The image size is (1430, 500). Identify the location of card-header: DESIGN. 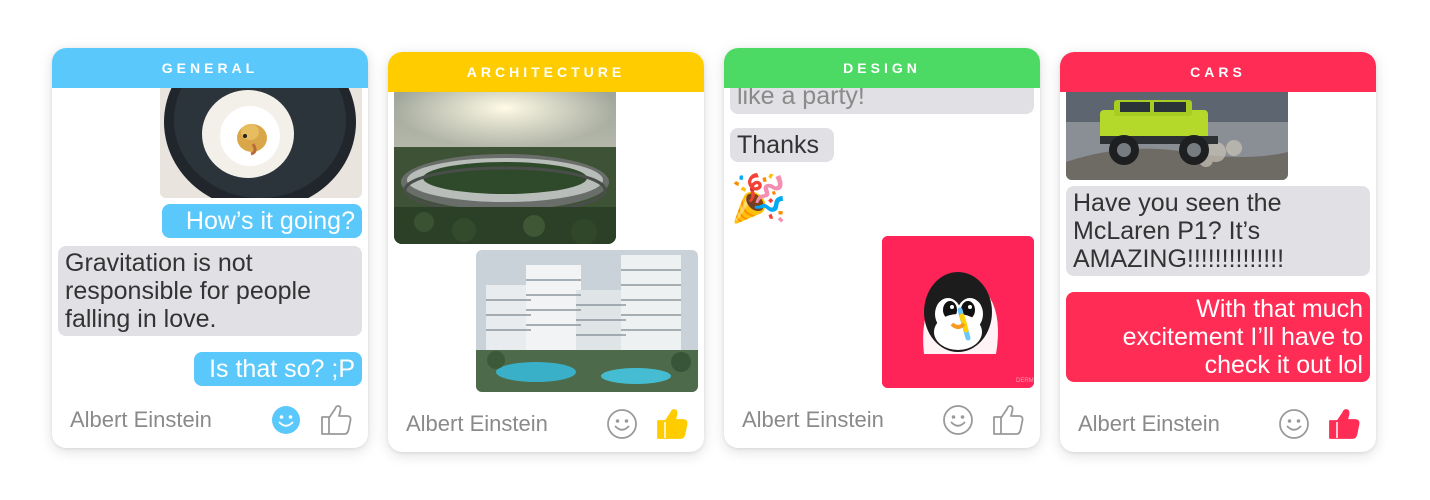
(882, 68).